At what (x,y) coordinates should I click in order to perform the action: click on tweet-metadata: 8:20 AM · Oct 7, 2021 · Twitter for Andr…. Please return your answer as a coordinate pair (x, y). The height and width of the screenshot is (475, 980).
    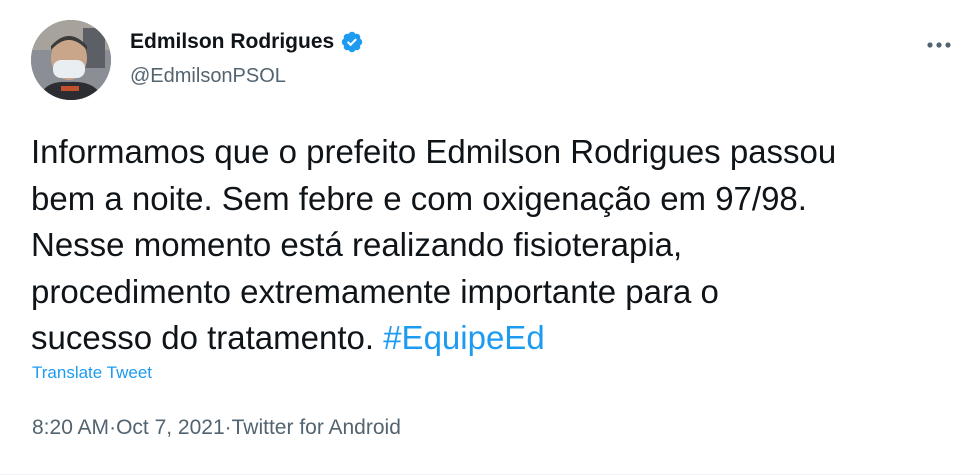
    Looking at the image, I should click on (216, 428).